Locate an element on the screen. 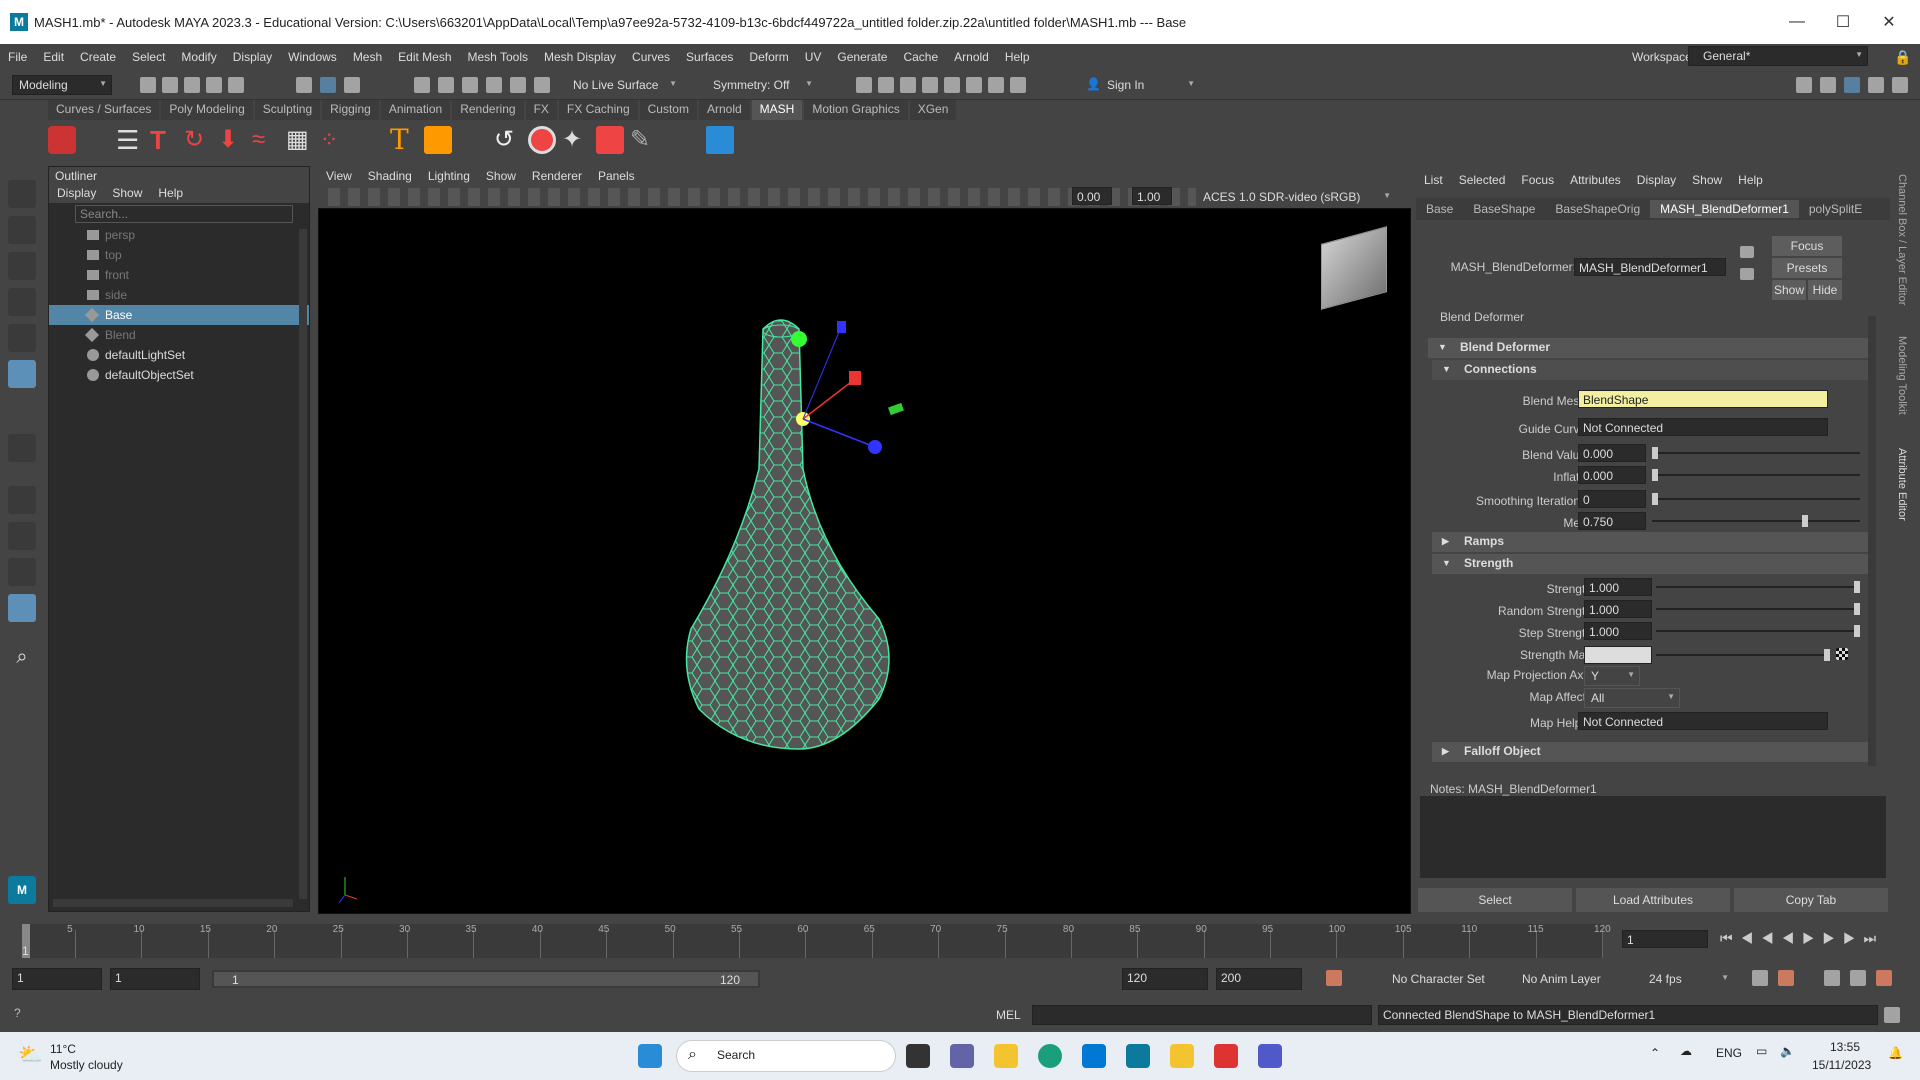 This screenshot has width=1920, height=1080. scale-tool-icon is located at coordinates (22, 374).